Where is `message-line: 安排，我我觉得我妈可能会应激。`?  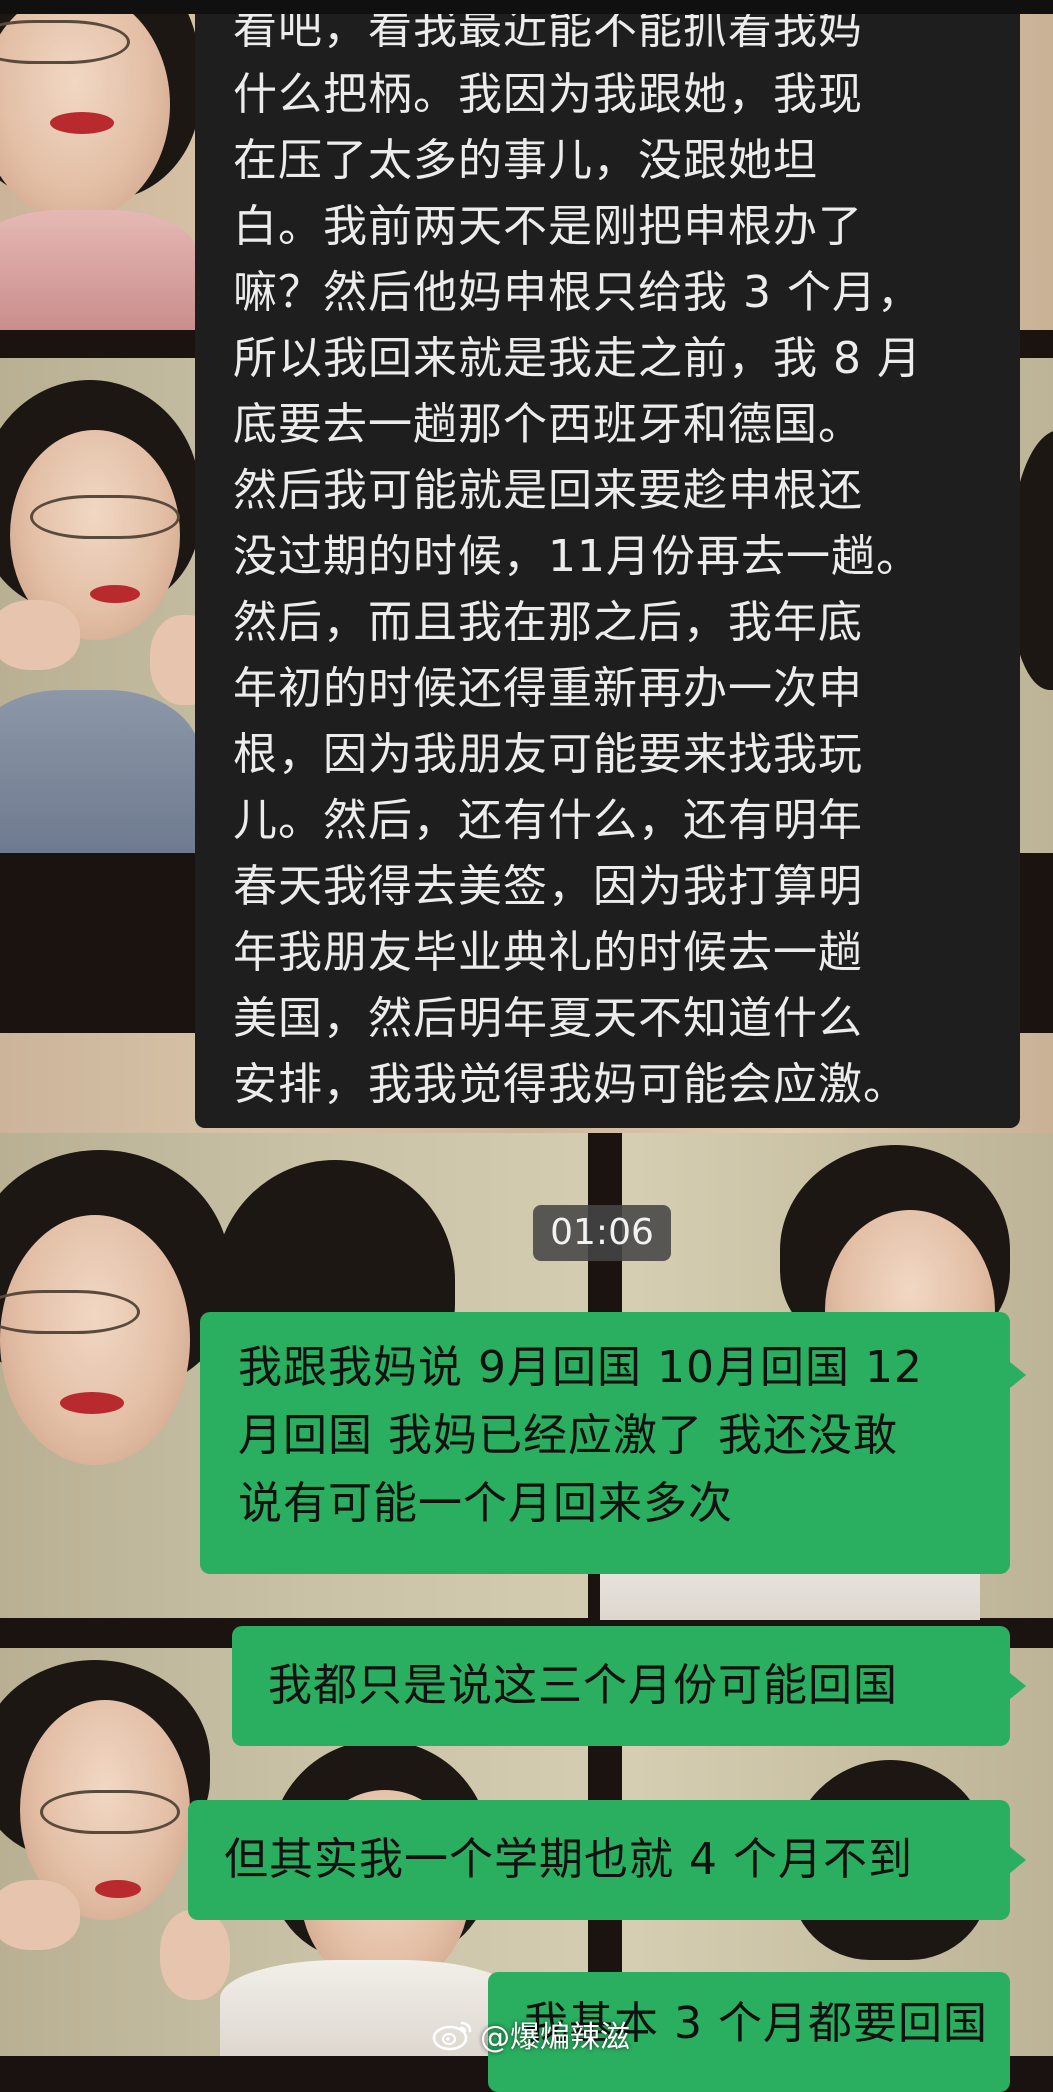
message-line: 安排，我我觉得我妈可能会应激。 is located at coordinates (570, 1084).